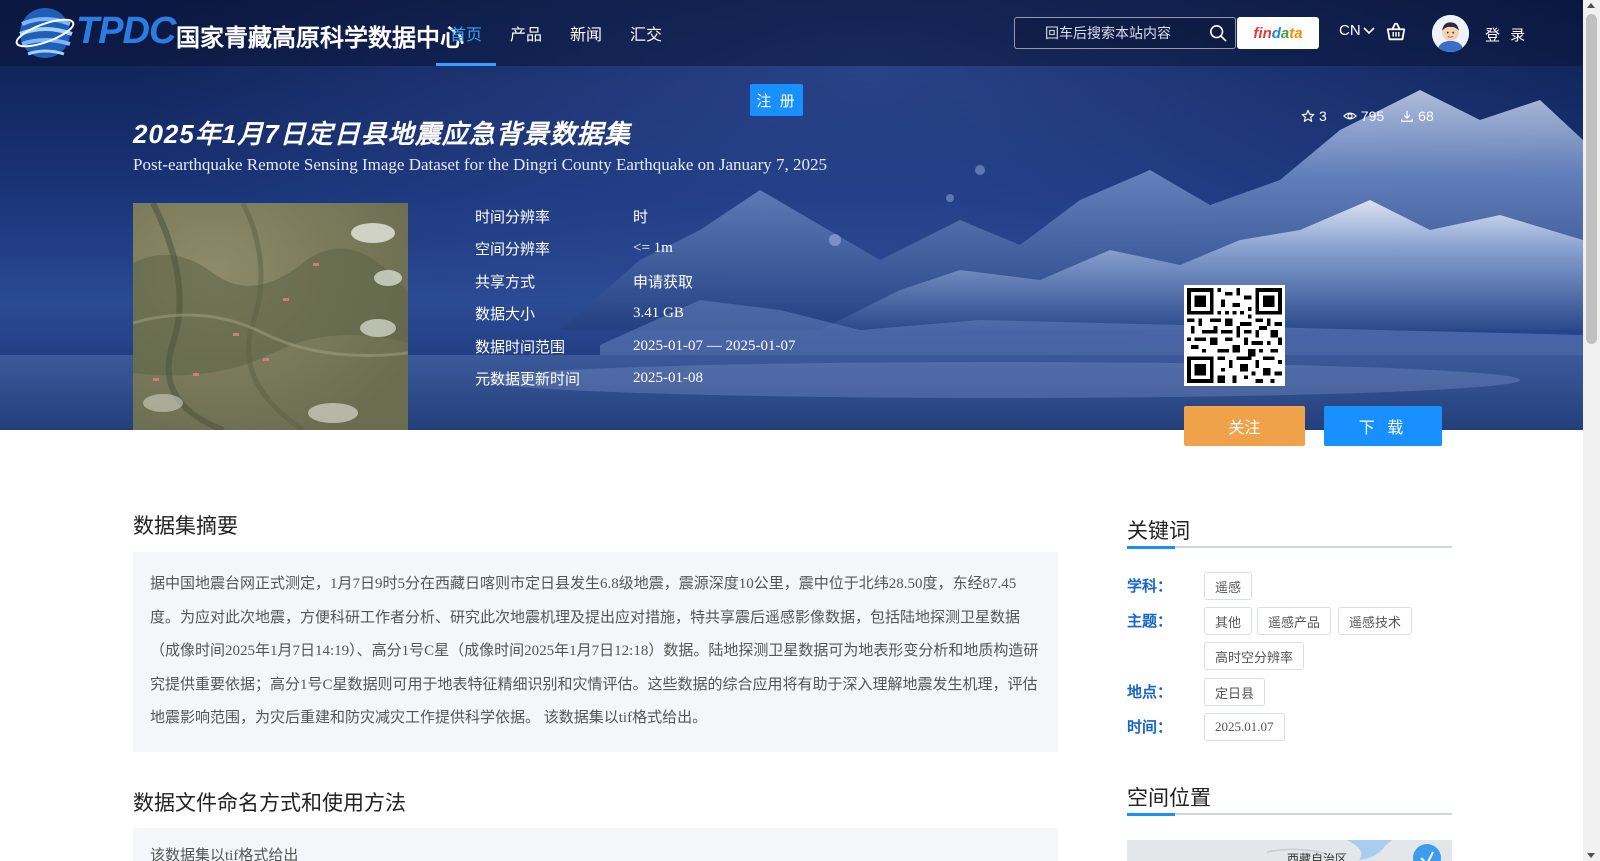 This screenshot has height=861, width=1600. Describe the element at coordinates (382, 134) in the screenshot. I see `dataset-title-cn: 2025年1月7日定日县地震应急背景数据集` at that location.